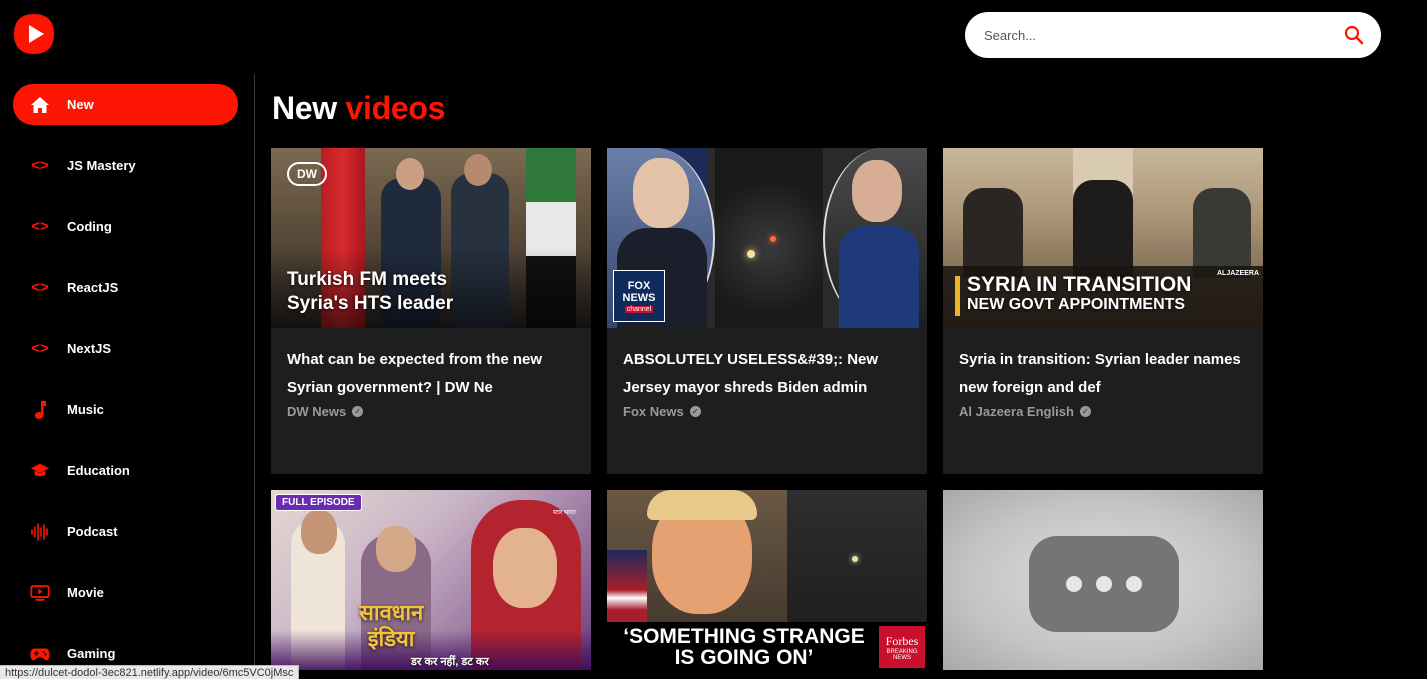 The image size is (1427, 679). What do you see at coordinates (1016, 411) in the screenshot?
I see `channel-label: Al Jazeera English` at bounding box center [1016, 411].